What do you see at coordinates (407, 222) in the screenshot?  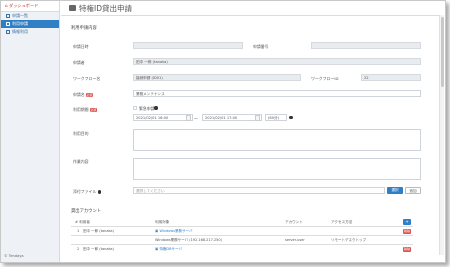 I see `add-row-button: +` at bounding box center [407, 222].